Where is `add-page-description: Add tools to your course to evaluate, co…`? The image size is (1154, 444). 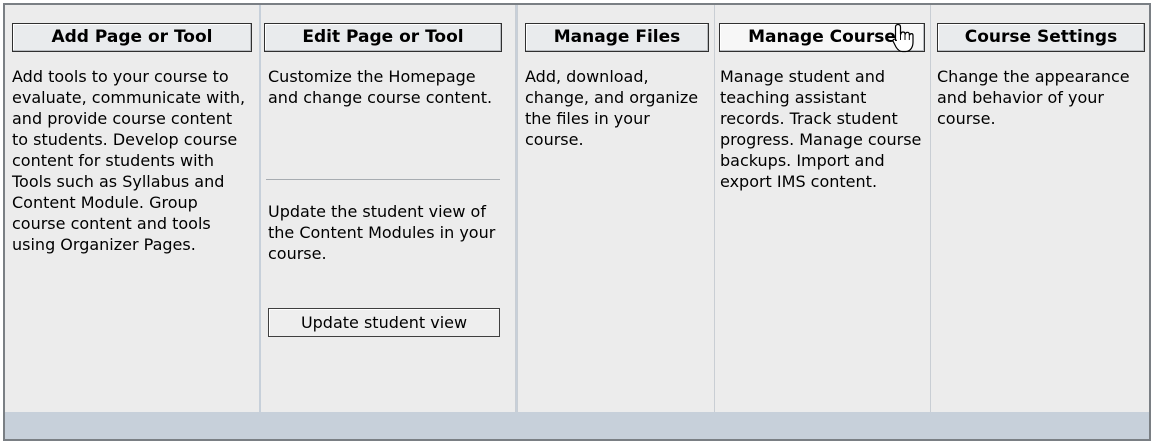 add-page-description: Add tools to your course to evaluate, co… is located at coordinates (129, 160).